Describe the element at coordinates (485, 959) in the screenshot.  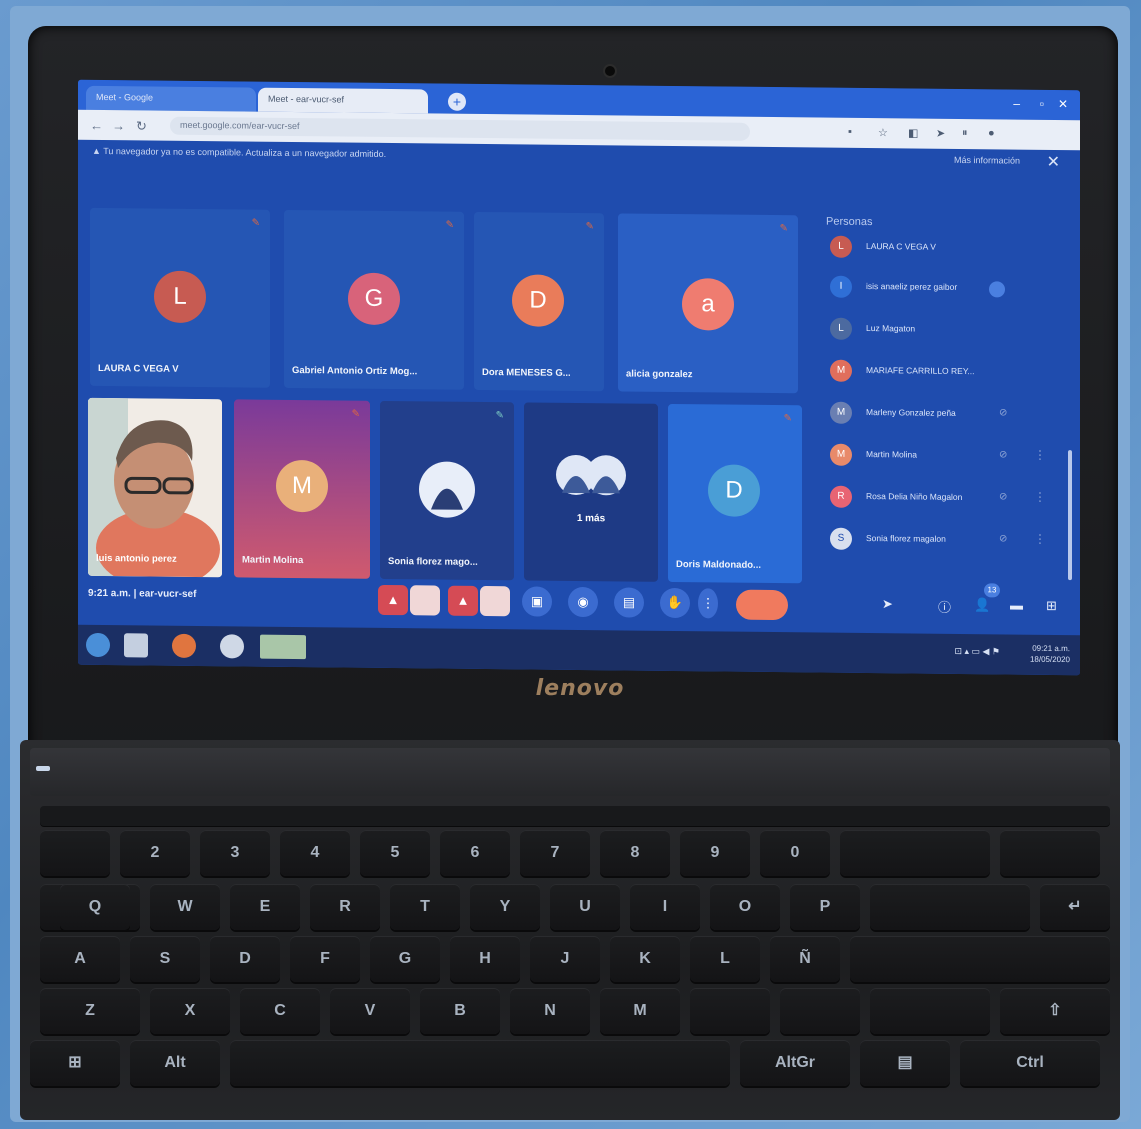
I see `key: H` at that location.